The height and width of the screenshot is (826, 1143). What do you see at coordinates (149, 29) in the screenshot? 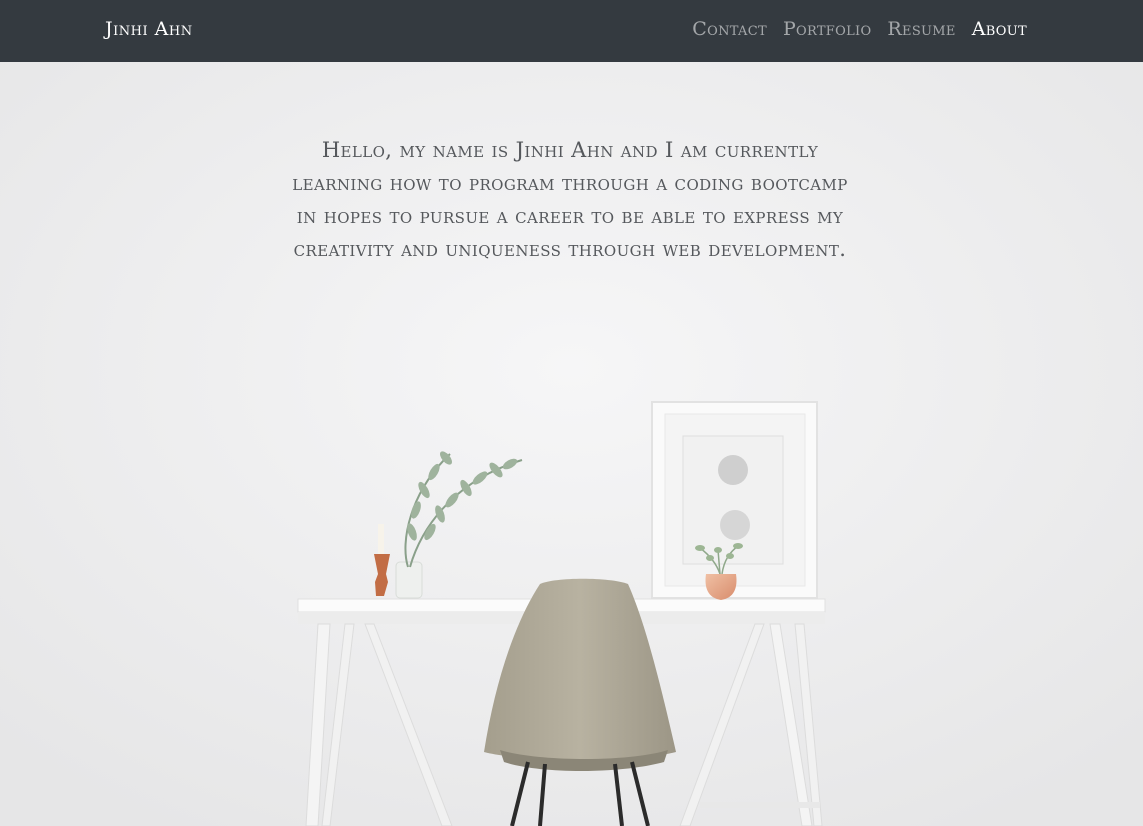
I see `brand-link: Jinhi Ahn` at bounding box center [149, 29].